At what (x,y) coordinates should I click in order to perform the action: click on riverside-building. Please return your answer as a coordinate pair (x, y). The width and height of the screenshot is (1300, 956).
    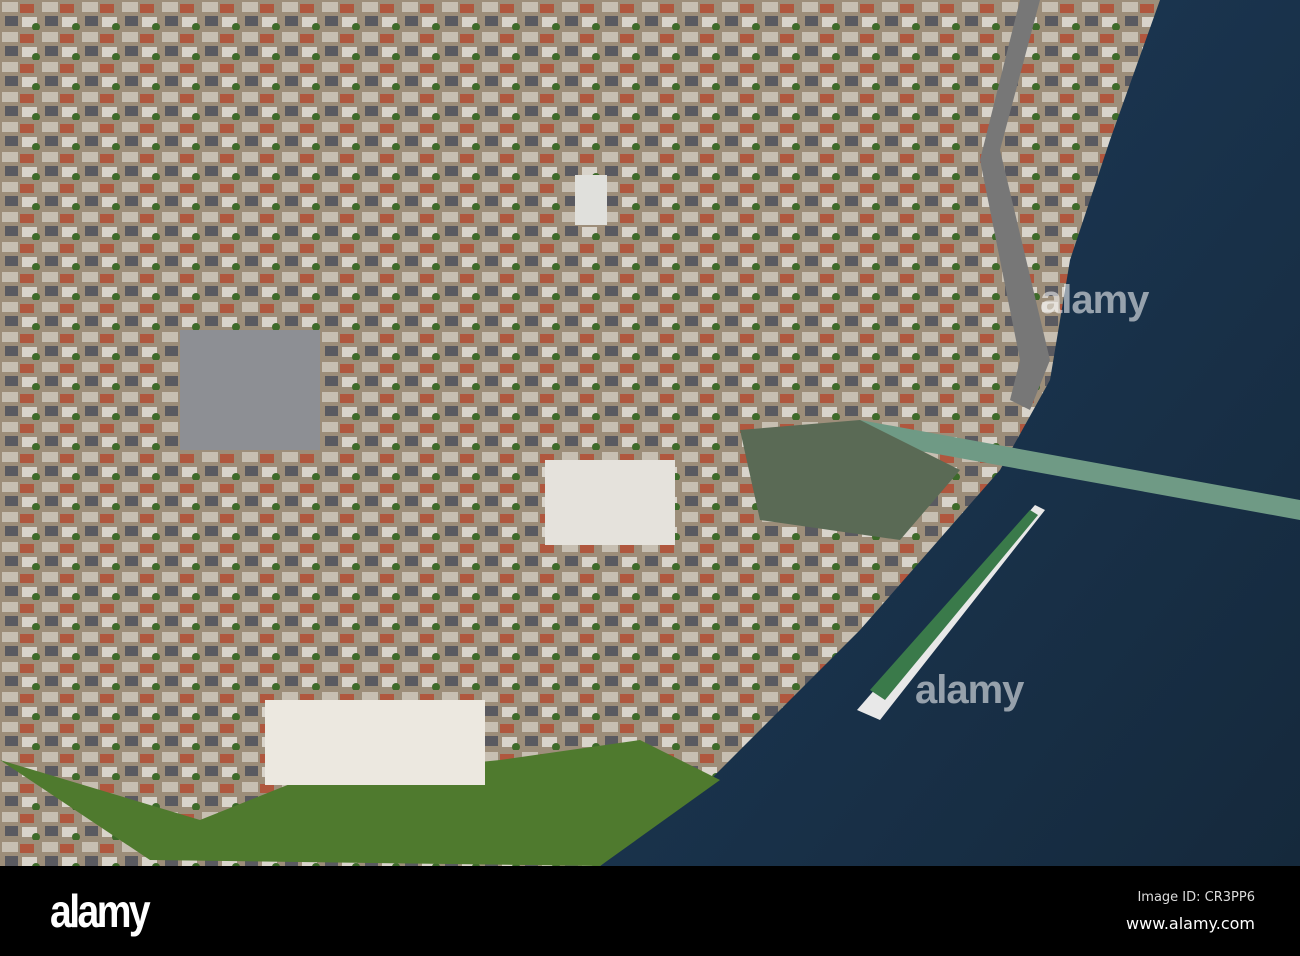
    Looking at the image, I should click on (375, 742).